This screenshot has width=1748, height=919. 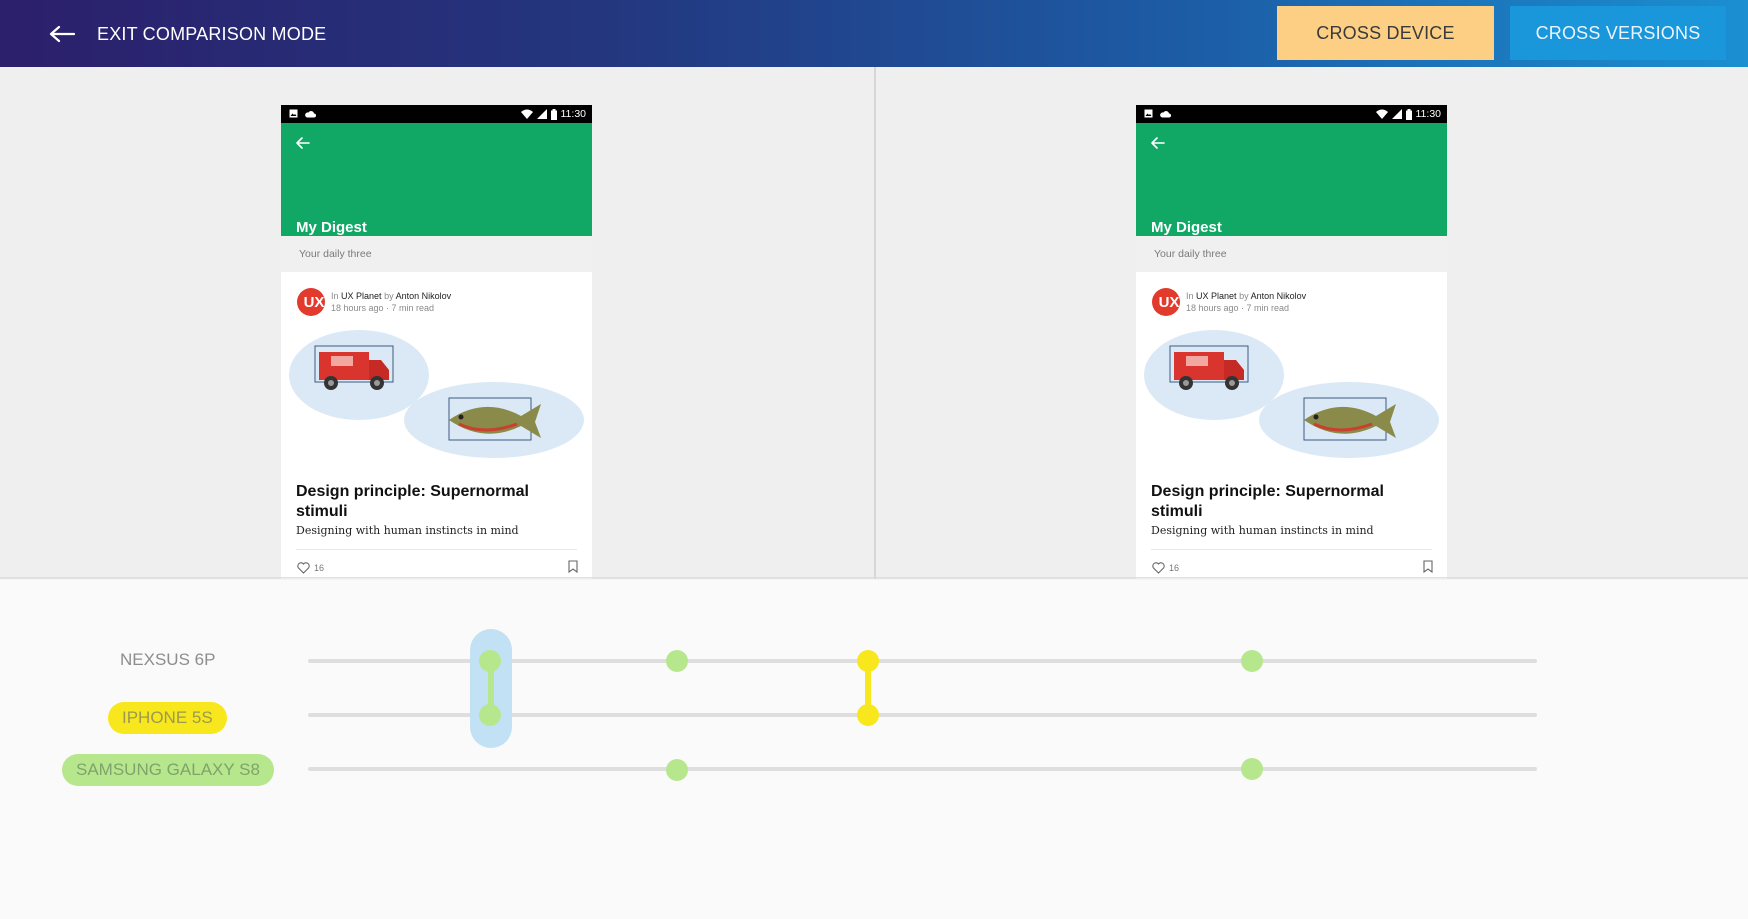 I want to click on pane-divider, so click(x=875, y=323).